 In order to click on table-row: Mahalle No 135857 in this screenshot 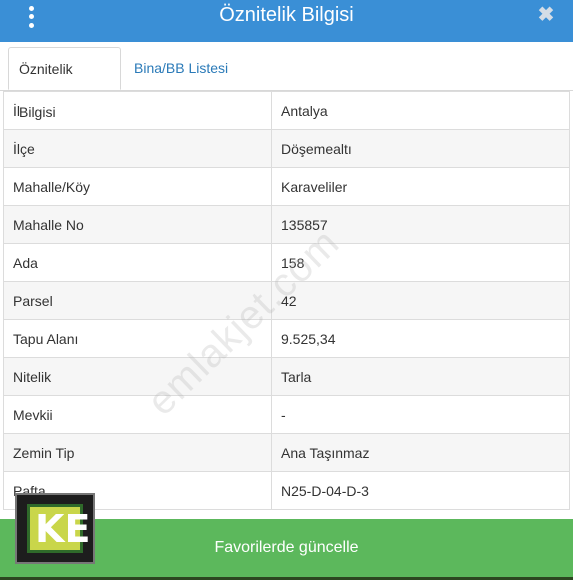, I will do `click(286, 224)`.